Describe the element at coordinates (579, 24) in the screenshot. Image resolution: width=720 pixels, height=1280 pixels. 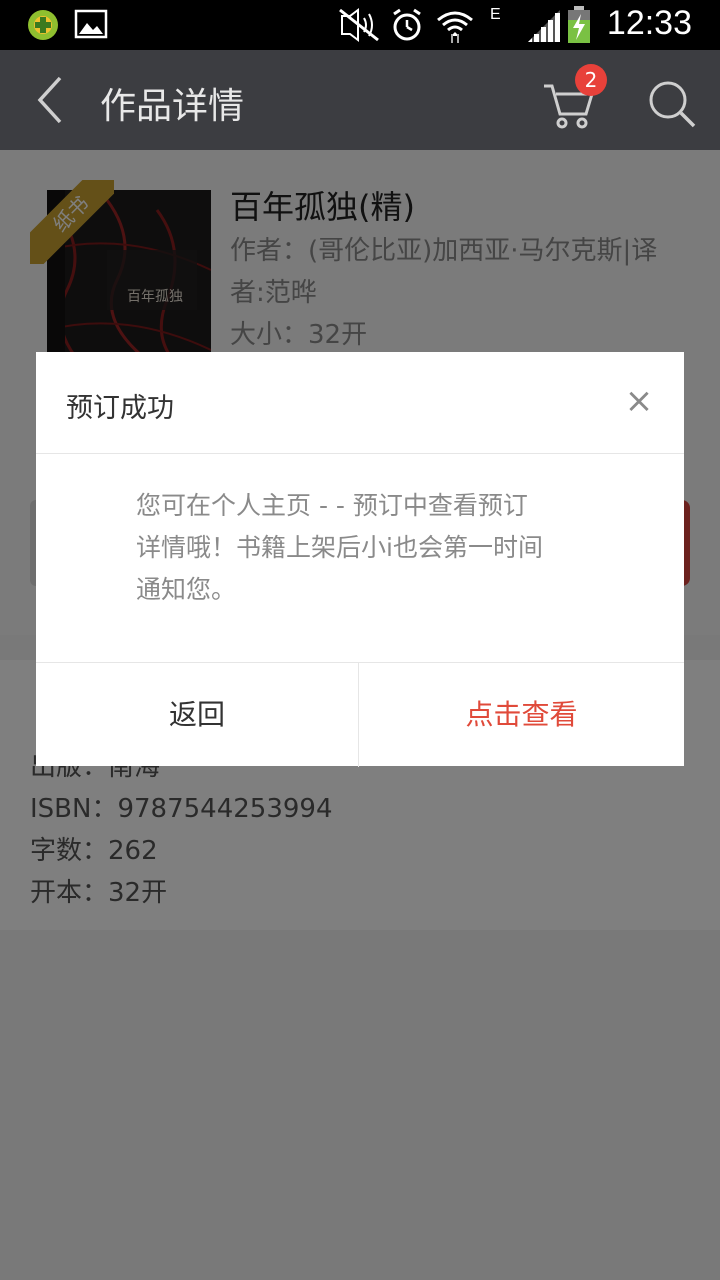
I see `battery-charging-icon` at that location.